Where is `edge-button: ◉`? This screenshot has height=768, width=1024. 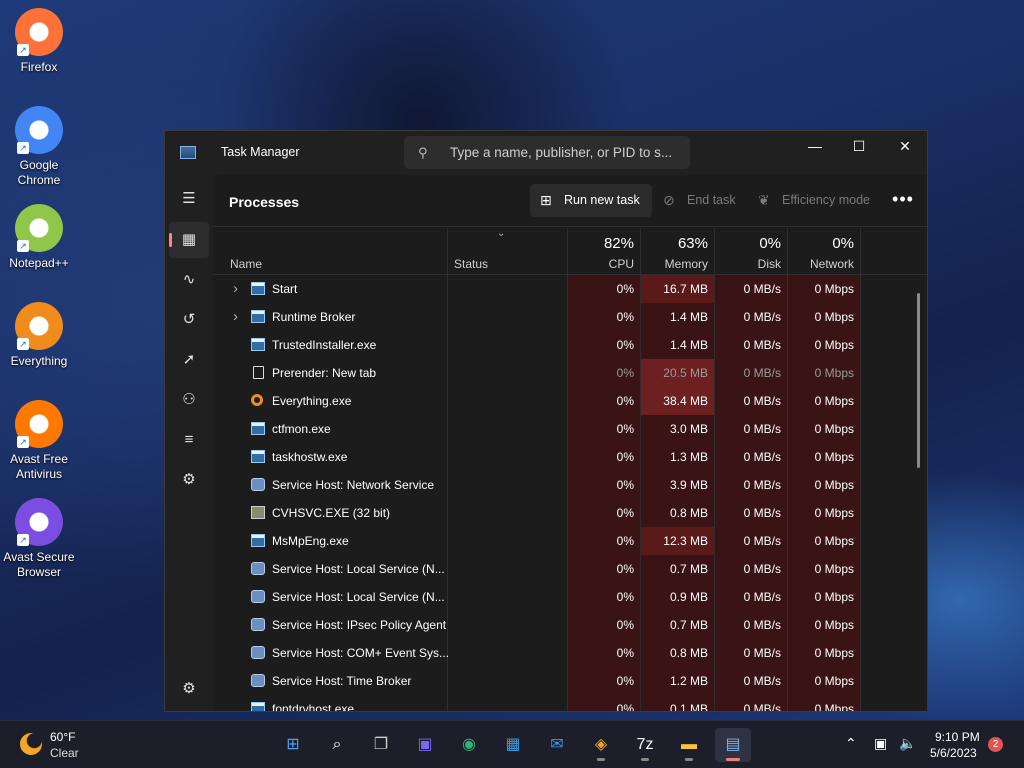
edge-button: ◉ is located at coordinates (469, 745).